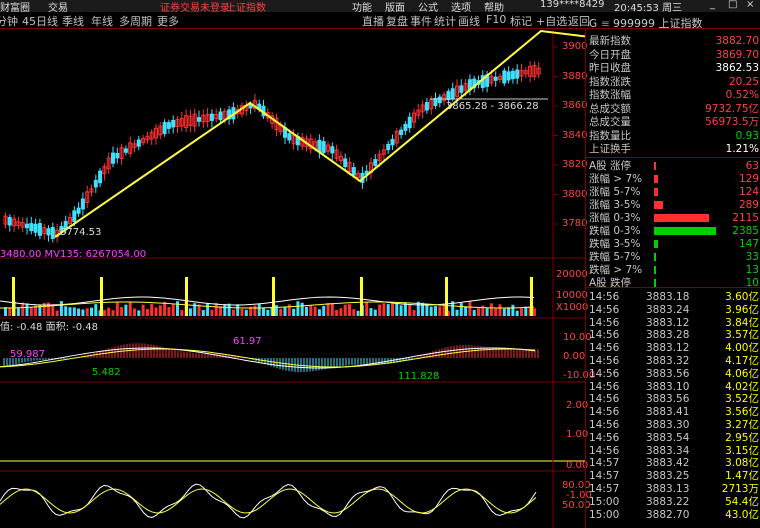 The height and width of the screenshot is (528, 760). I want to click on period-45day: 45日线, so click(40, 21).